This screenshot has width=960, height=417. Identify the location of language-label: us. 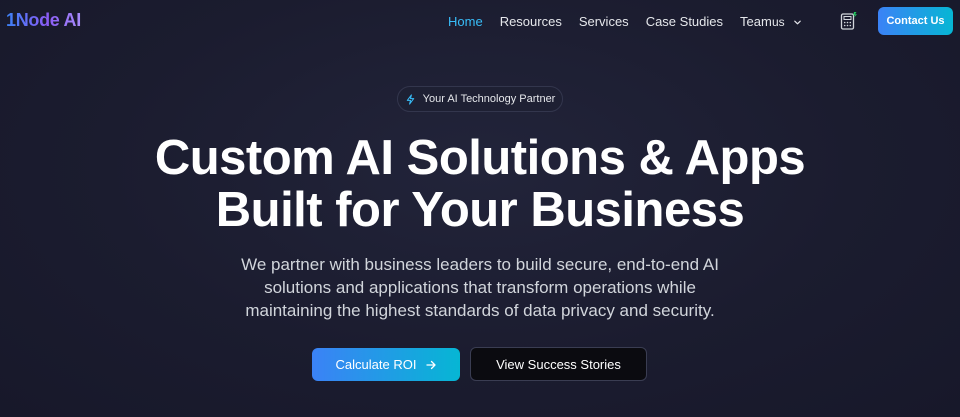
(778, 22).